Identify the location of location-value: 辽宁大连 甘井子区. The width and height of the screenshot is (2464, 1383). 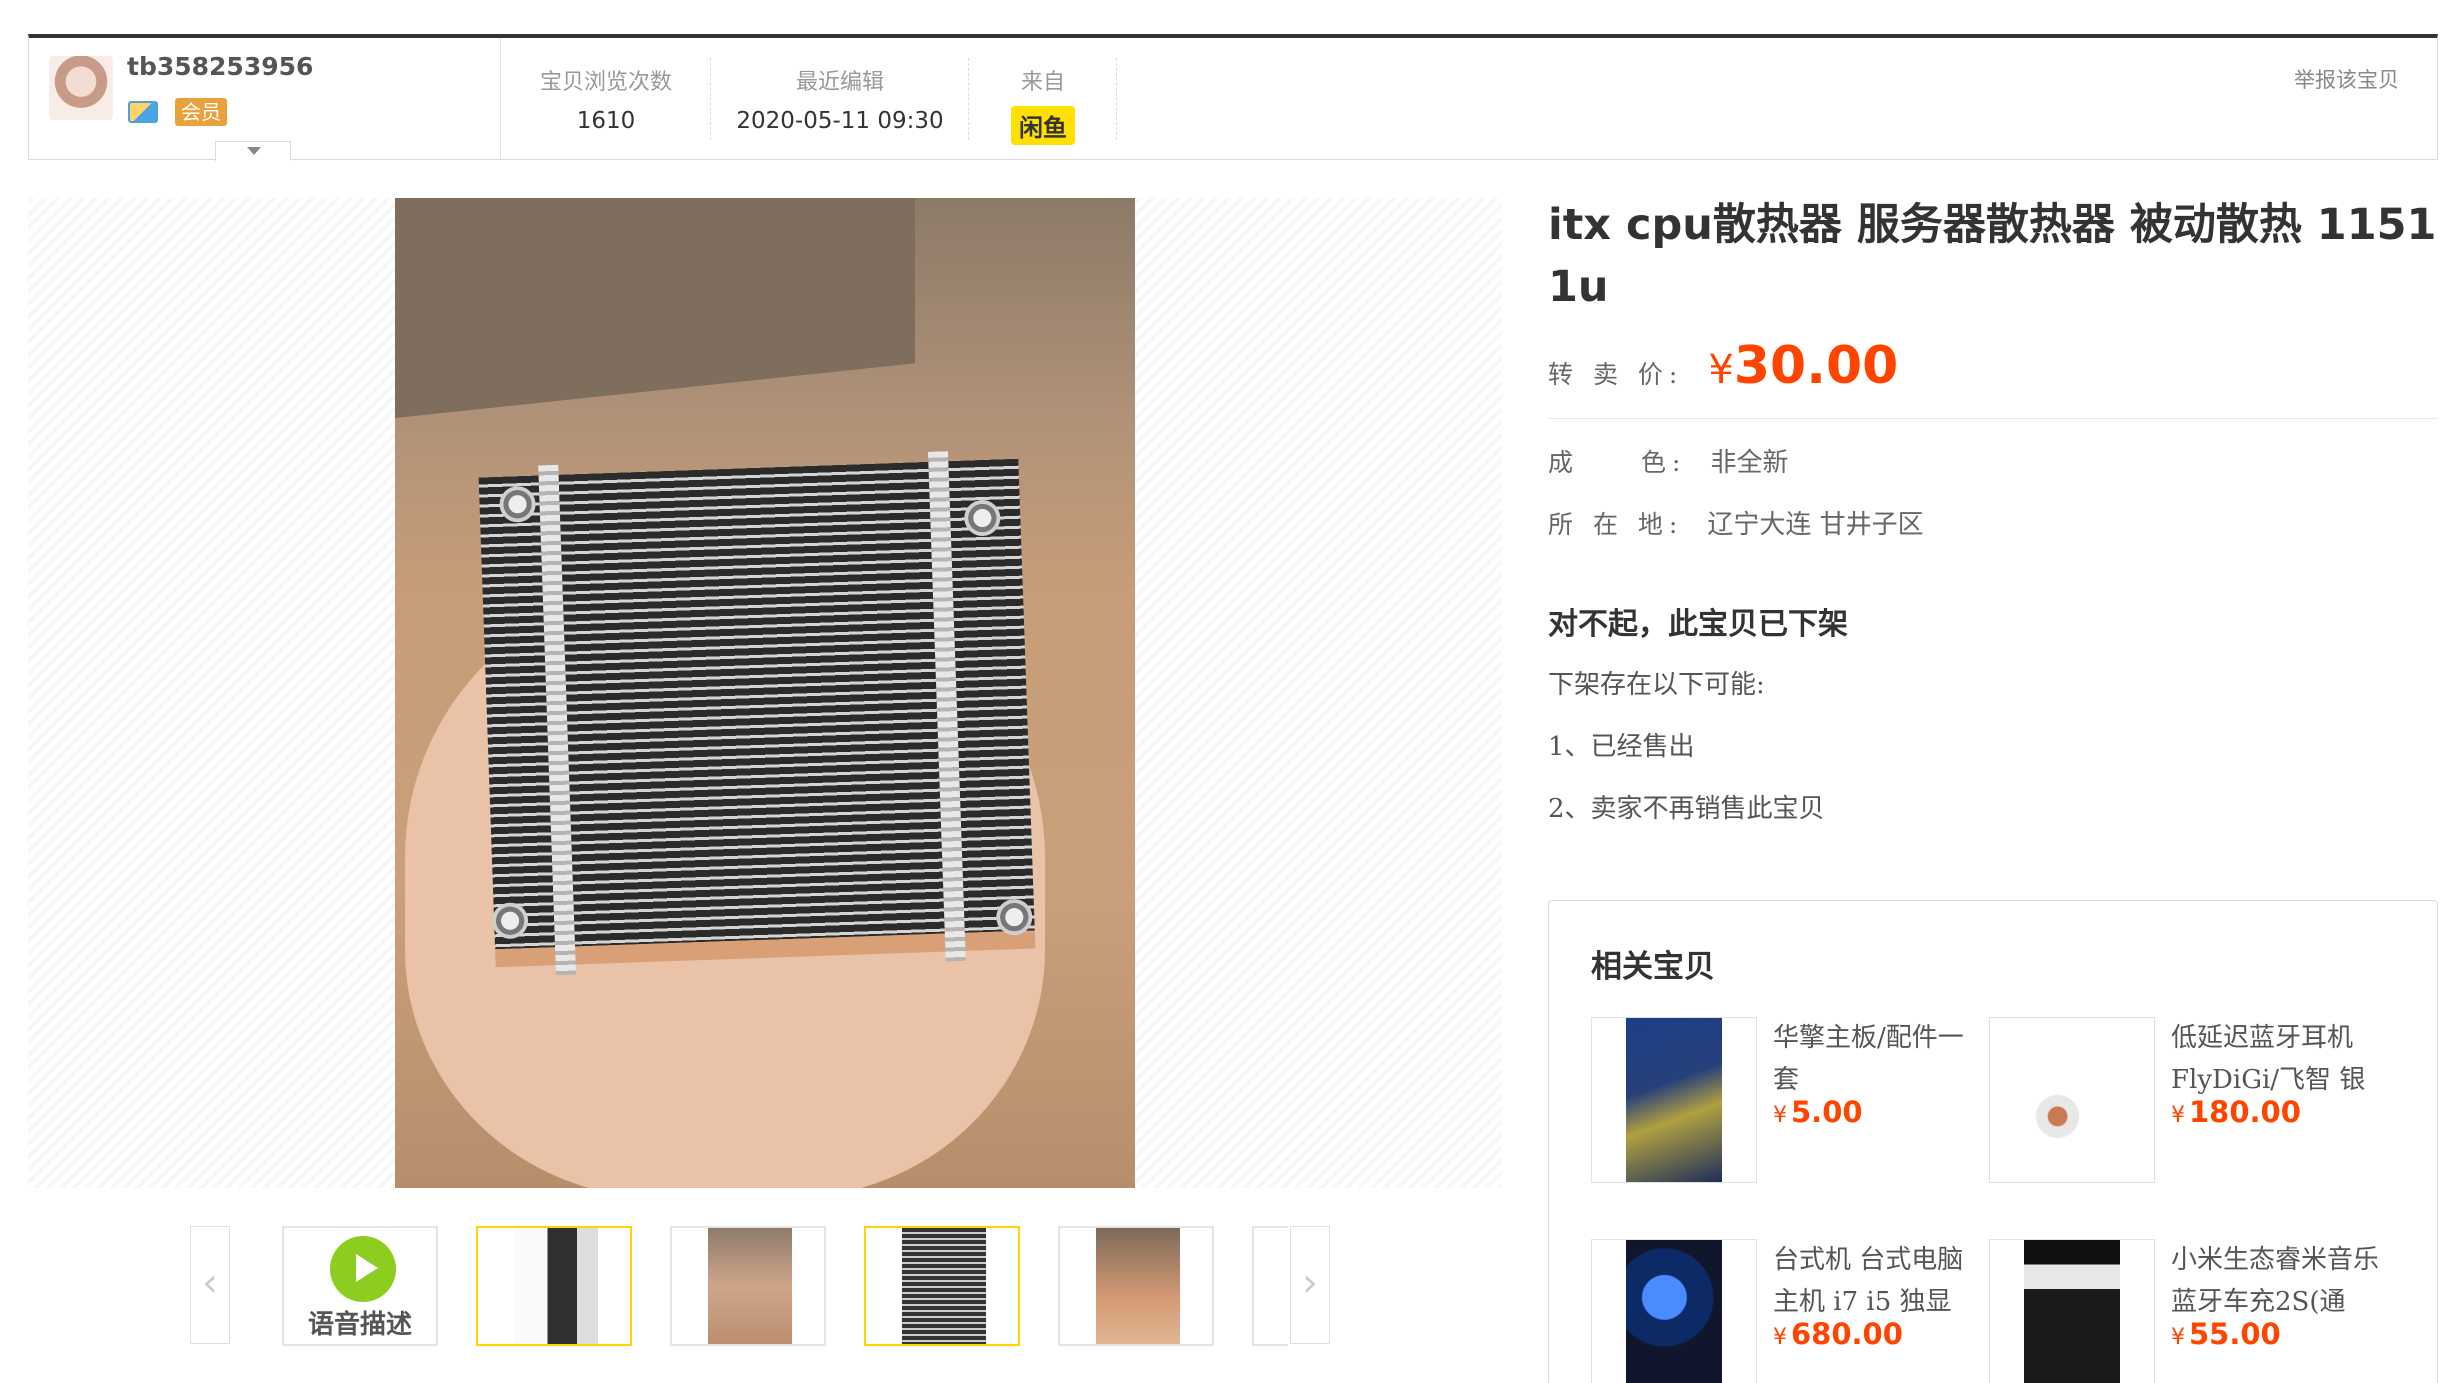
(1815, 525).